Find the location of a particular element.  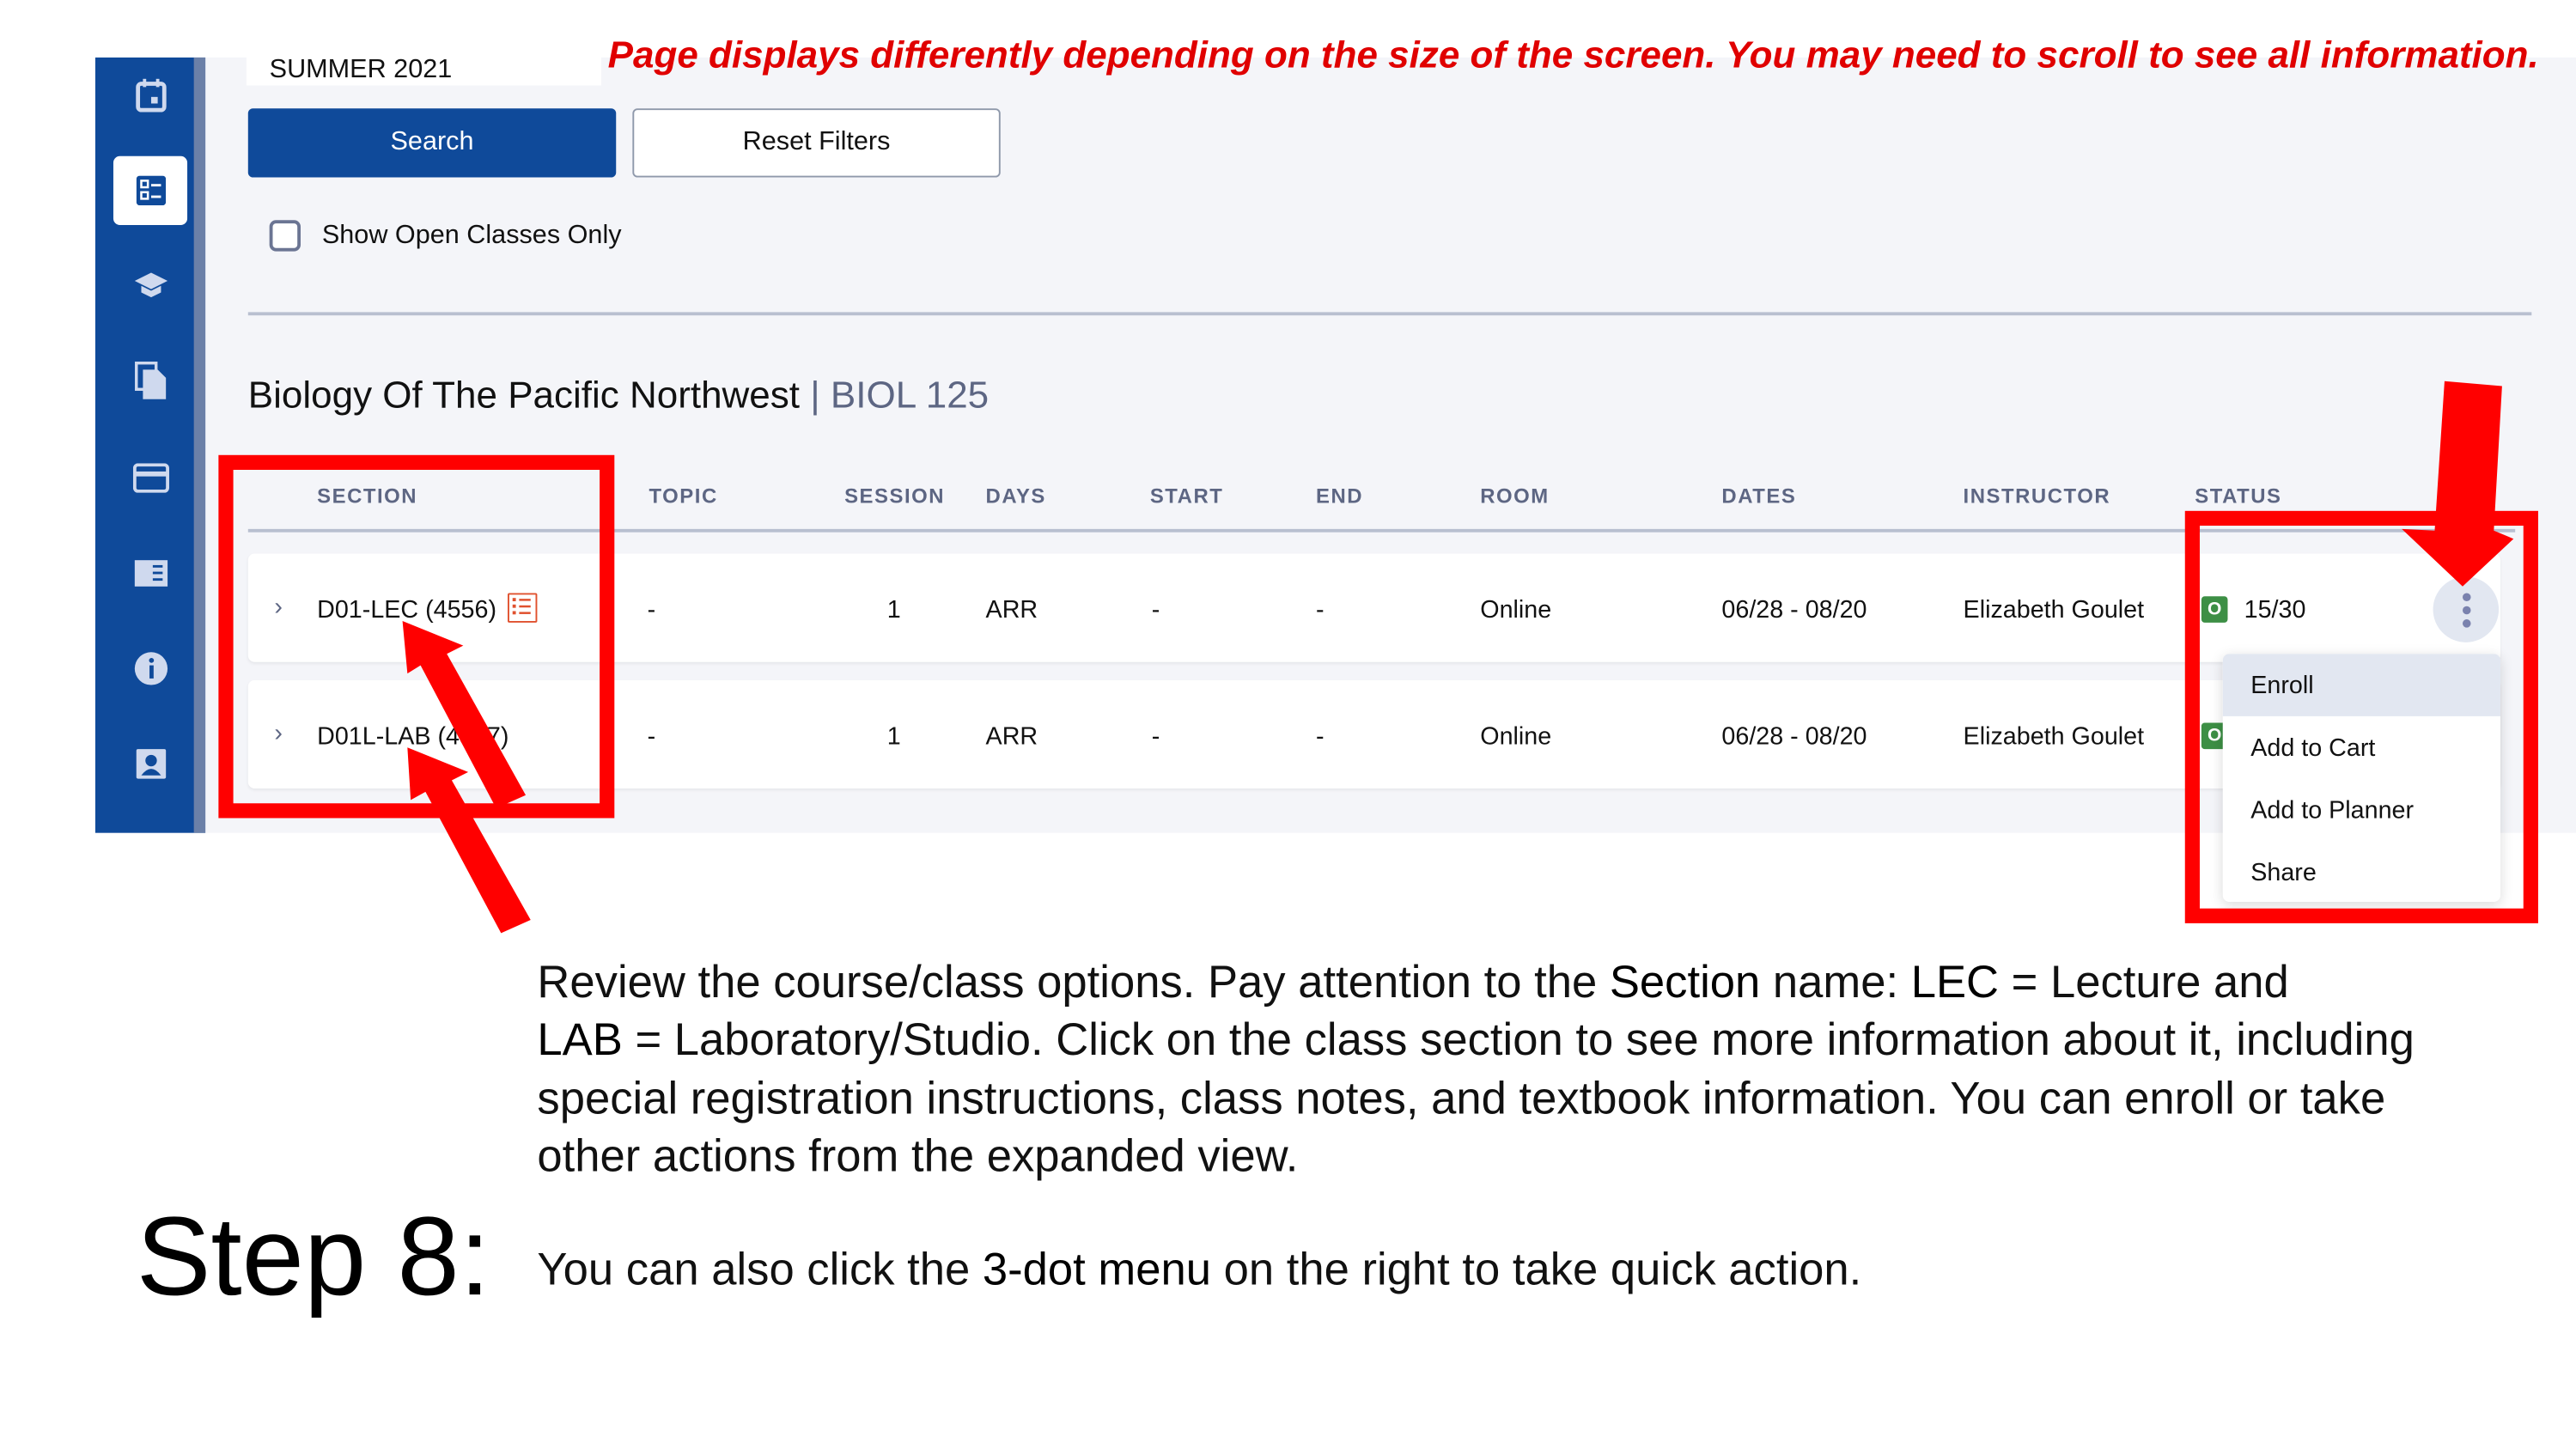

text-lab: LAB is located at coordinates (580, 1039).